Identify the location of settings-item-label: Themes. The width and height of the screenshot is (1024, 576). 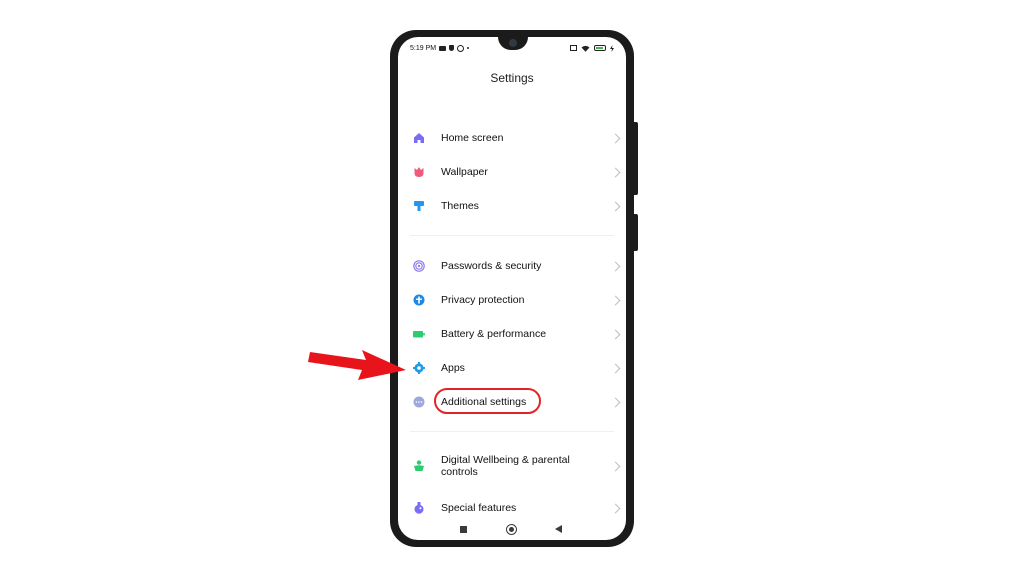
(460, 206).